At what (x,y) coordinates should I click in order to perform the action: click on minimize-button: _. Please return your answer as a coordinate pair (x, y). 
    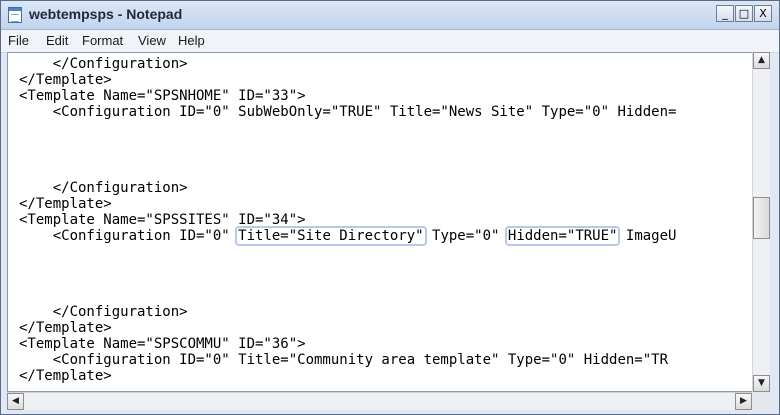
    Looking at the image, I should click on (725, 13).